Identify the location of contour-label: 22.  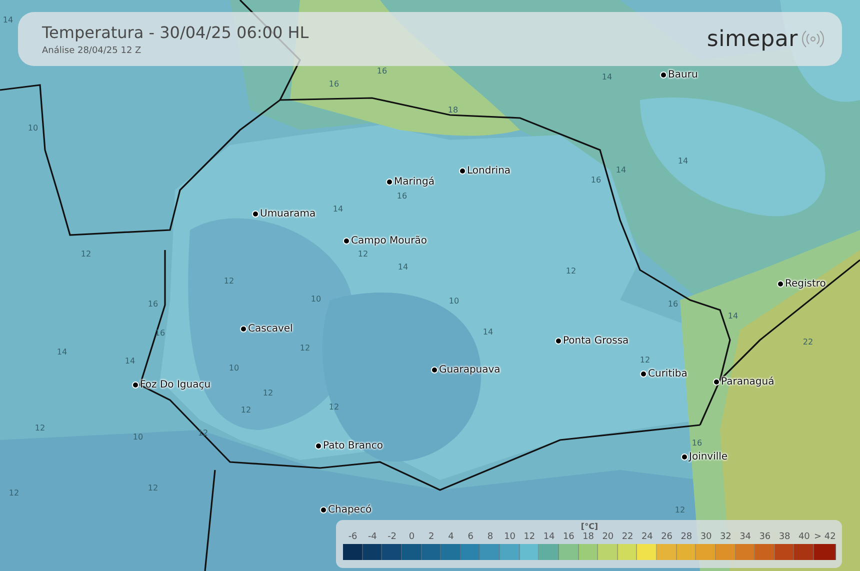
(808, 342).